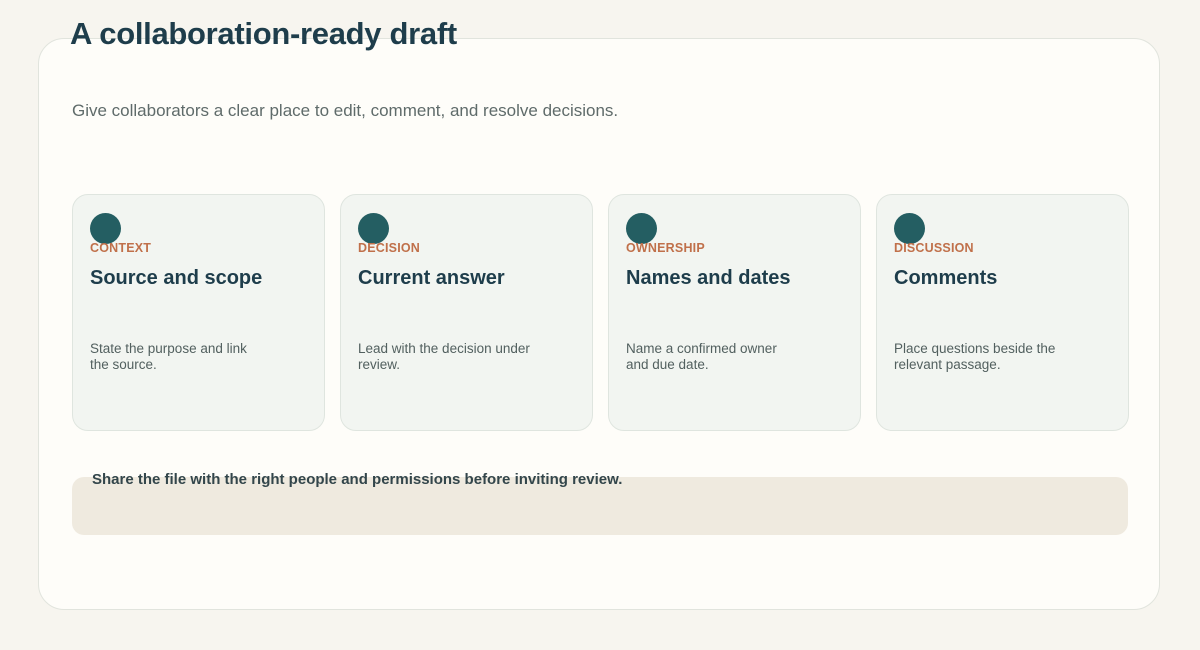 This screenshot has height=650, width=1200. What do you see at coordinates (934, 248) in the screenshot?
I see `card-kicker: DISCUSSION` at bounding box center [934, 248].